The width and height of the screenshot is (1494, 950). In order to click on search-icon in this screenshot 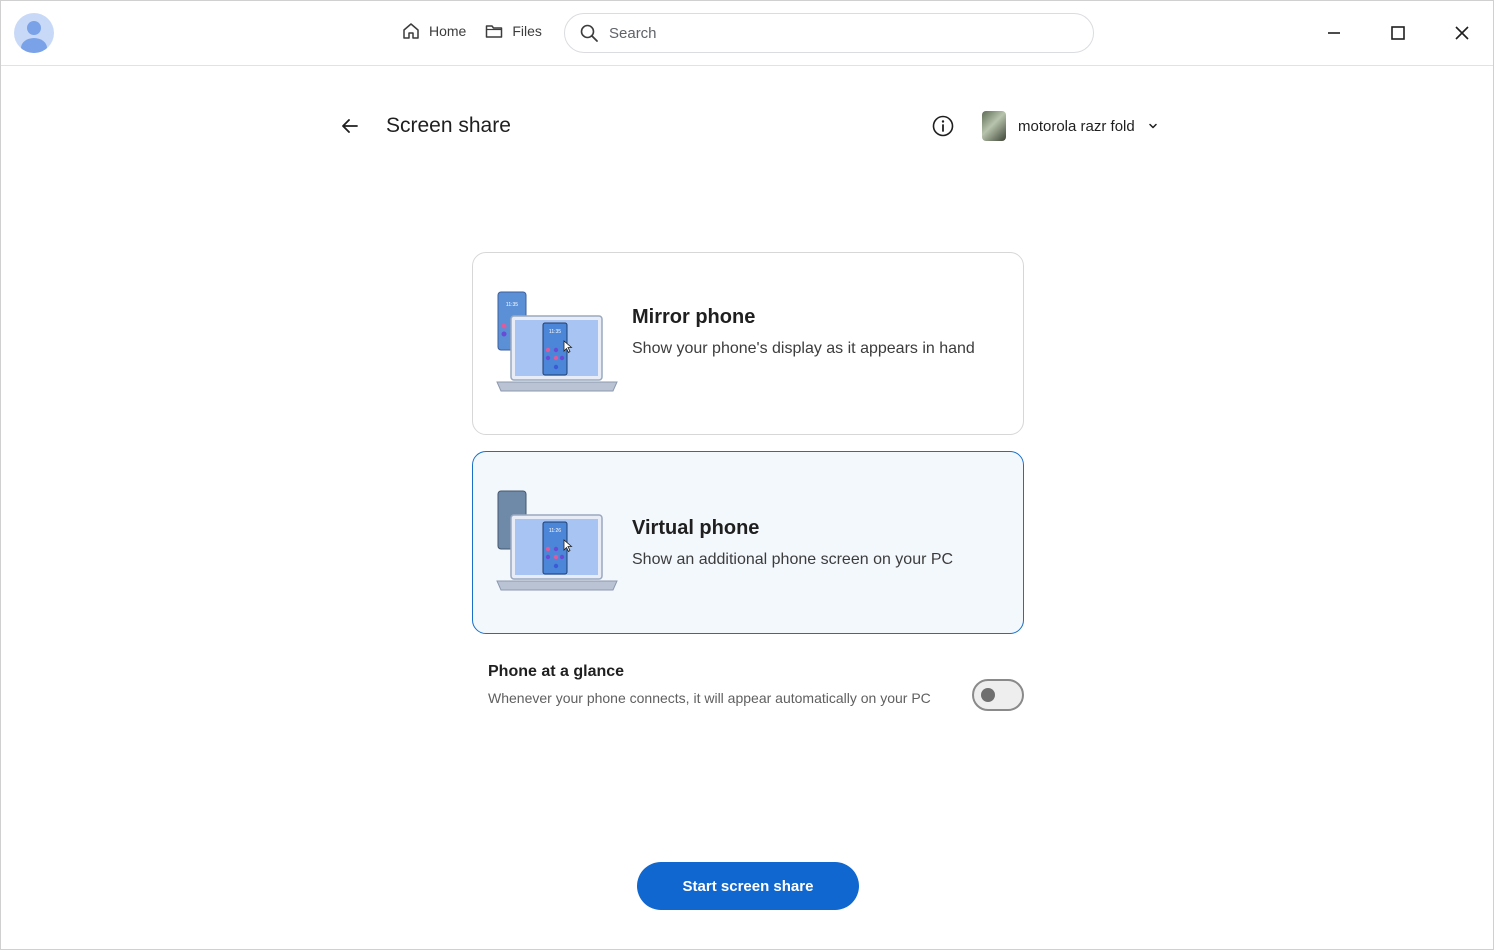, I will do `click(589, 33)`.